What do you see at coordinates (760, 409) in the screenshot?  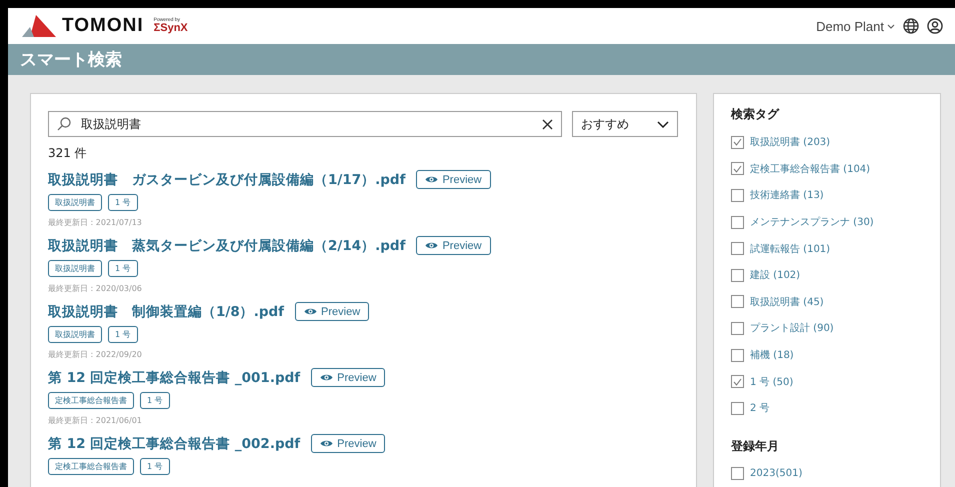 I see `filter-option-label: 2 号` at bounding box center [760, 409].